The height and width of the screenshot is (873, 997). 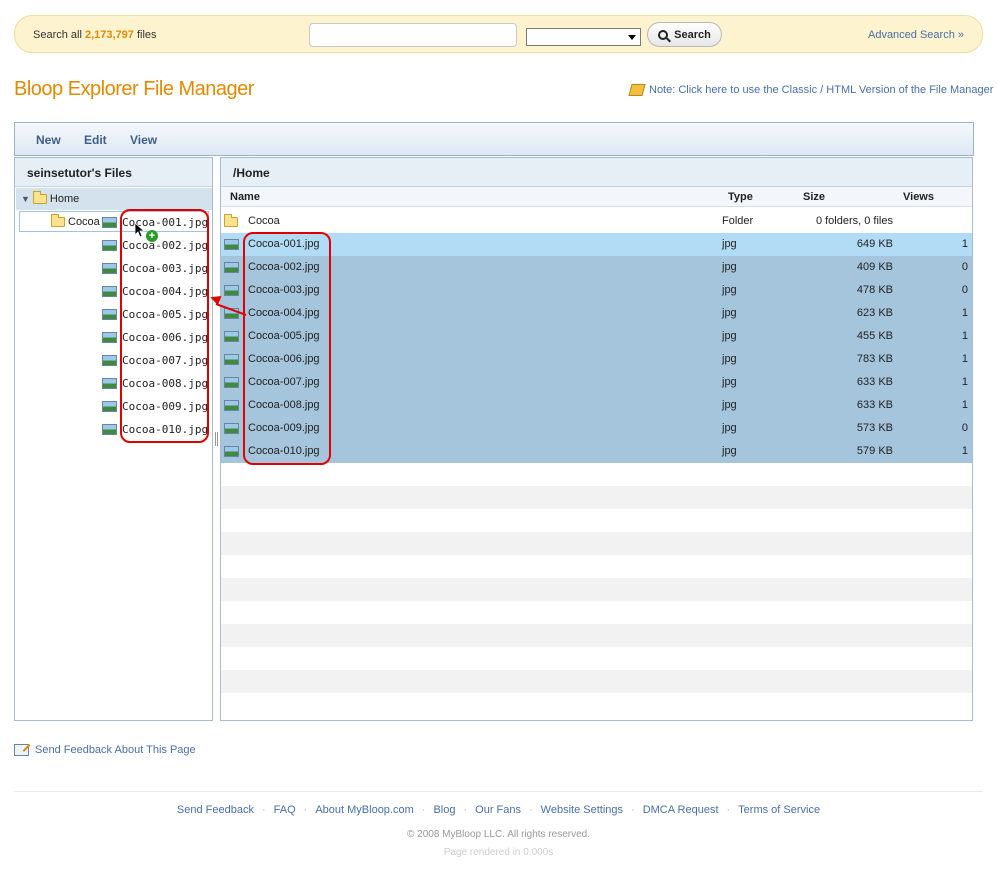 What do you see at coordinates (874, 336) in the screenshot?
I see `row-size: 455 KB` at bounding box center [874, 336].